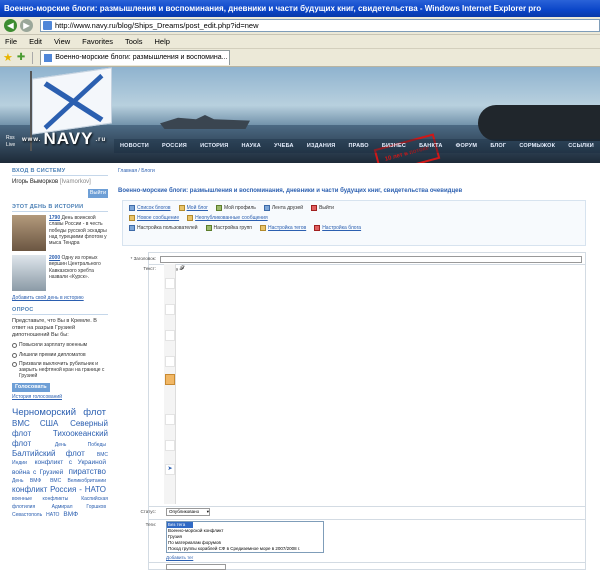  I want to click on tag-link: Балтийский флот, so click(48, 453).